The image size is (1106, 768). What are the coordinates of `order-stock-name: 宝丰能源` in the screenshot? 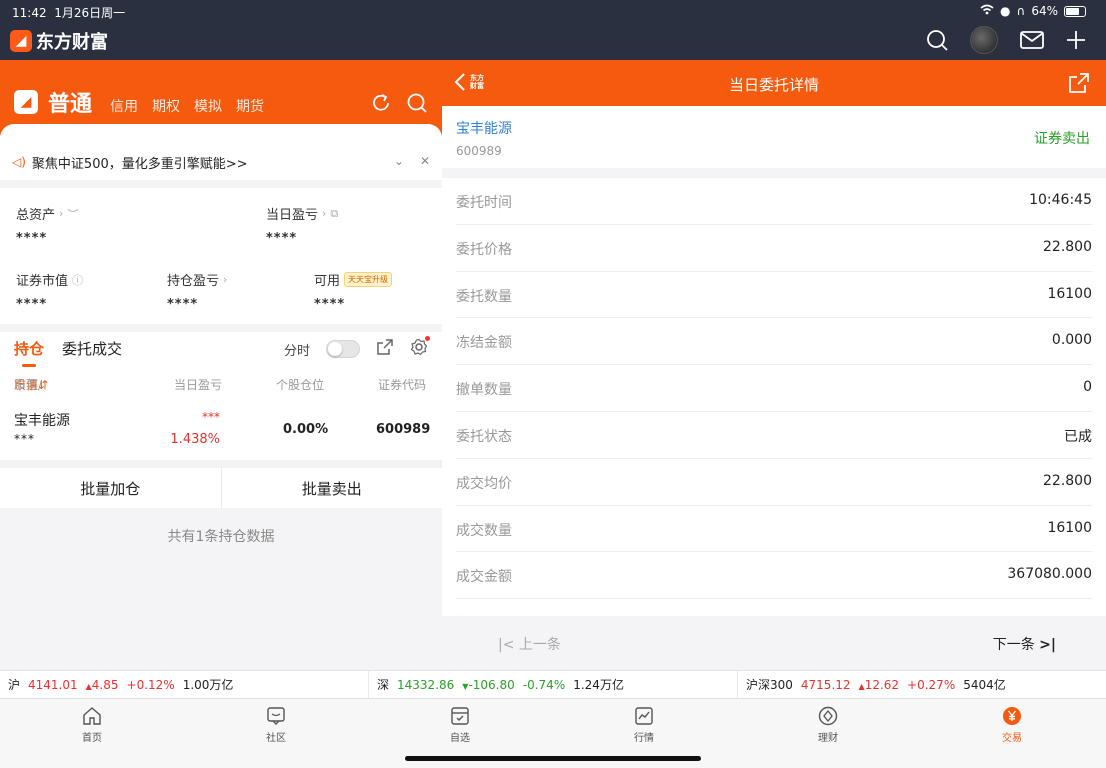 It's located at (484, 128).